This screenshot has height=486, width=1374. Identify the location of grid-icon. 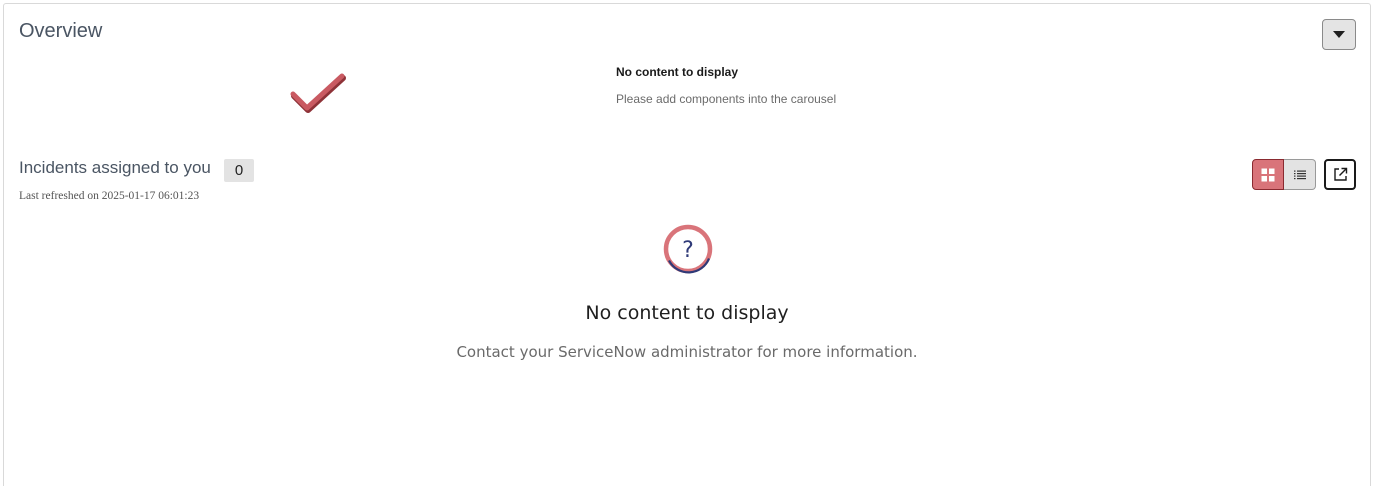
(1268, 174).